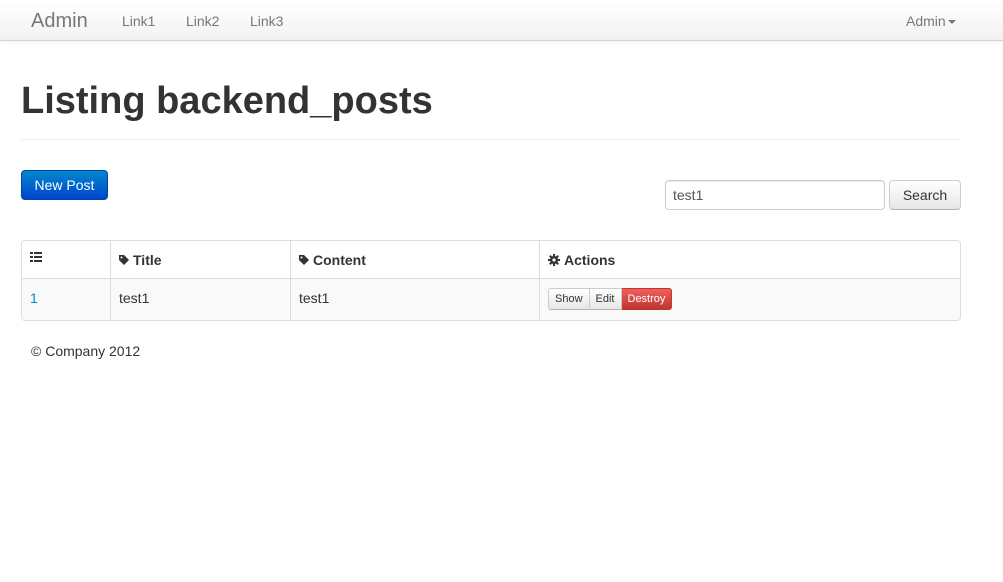 The image size is (1003, 582). I want to click on header-divider, so click(491, 139).